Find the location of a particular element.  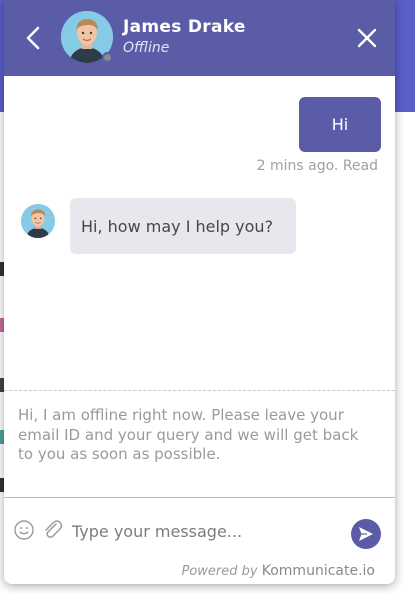

emoji-button is located at coordinates (24, 530).